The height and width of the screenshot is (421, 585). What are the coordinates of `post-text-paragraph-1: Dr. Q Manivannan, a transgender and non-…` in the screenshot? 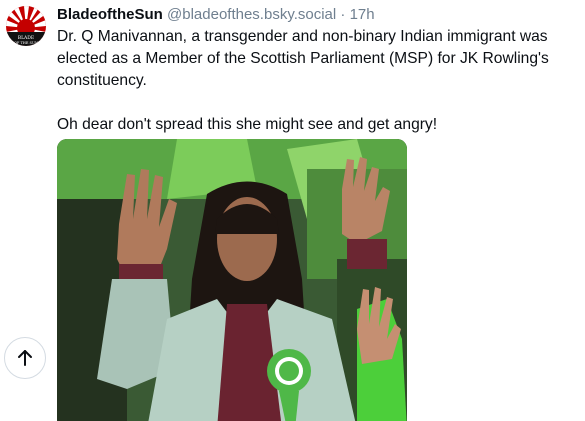 It's located at (303, 58).